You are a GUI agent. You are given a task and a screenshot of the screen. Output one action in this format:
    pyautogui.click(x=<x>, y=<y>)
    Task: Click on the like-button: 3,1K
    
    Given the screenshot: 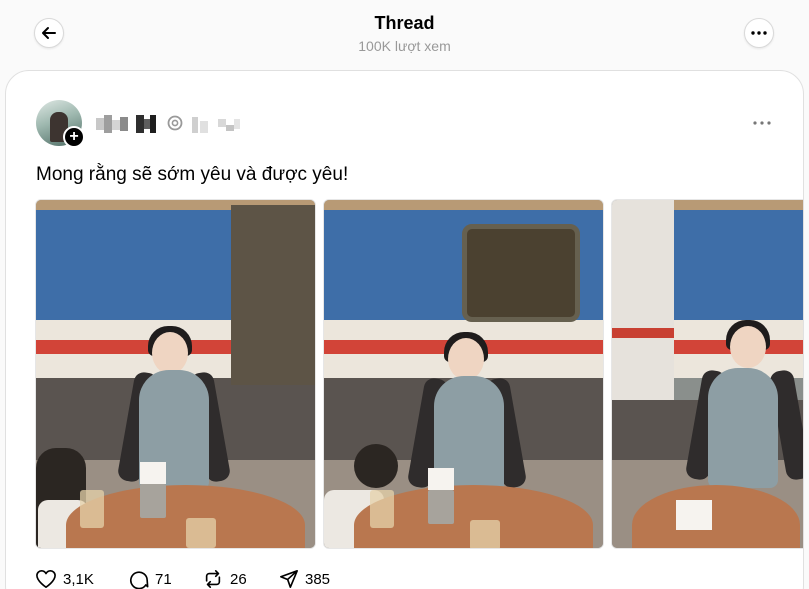 What is the action you would take?
    pyautogui.click(x=64, y=577)
    